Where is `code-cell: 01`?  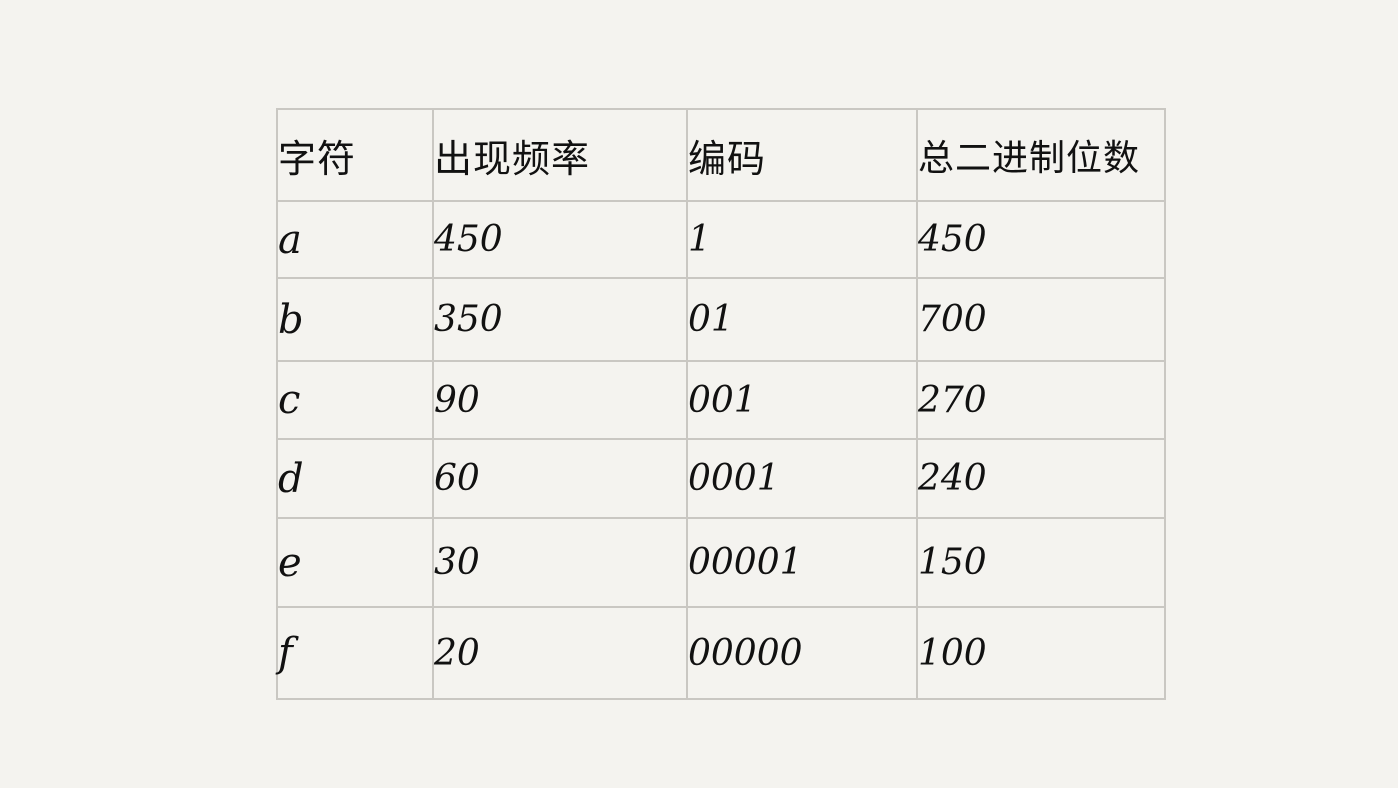
code-cell: 01 is located at coordinates (802, 319).